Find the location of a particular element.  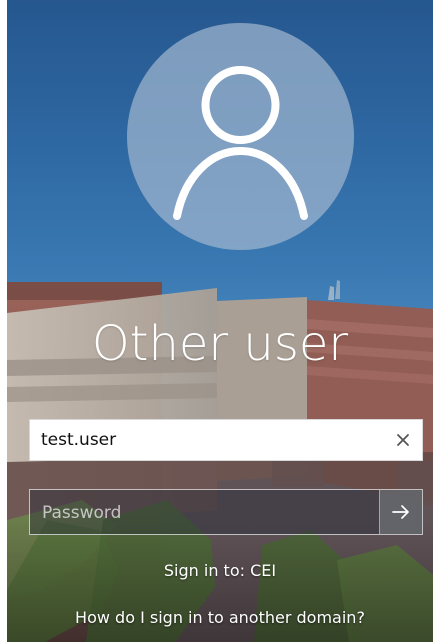

close-icon is located at coordinates (403, 440).